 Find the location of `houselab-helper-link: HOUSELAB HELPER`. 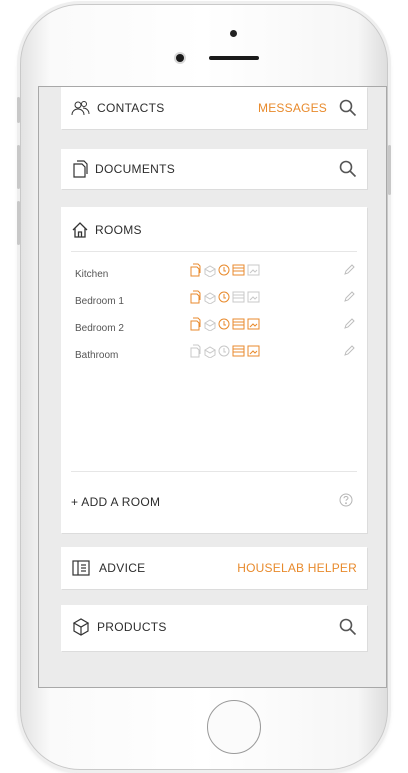

houselab-helper-link: HOUSELAB HELPER is located at coordinates (297, 568).